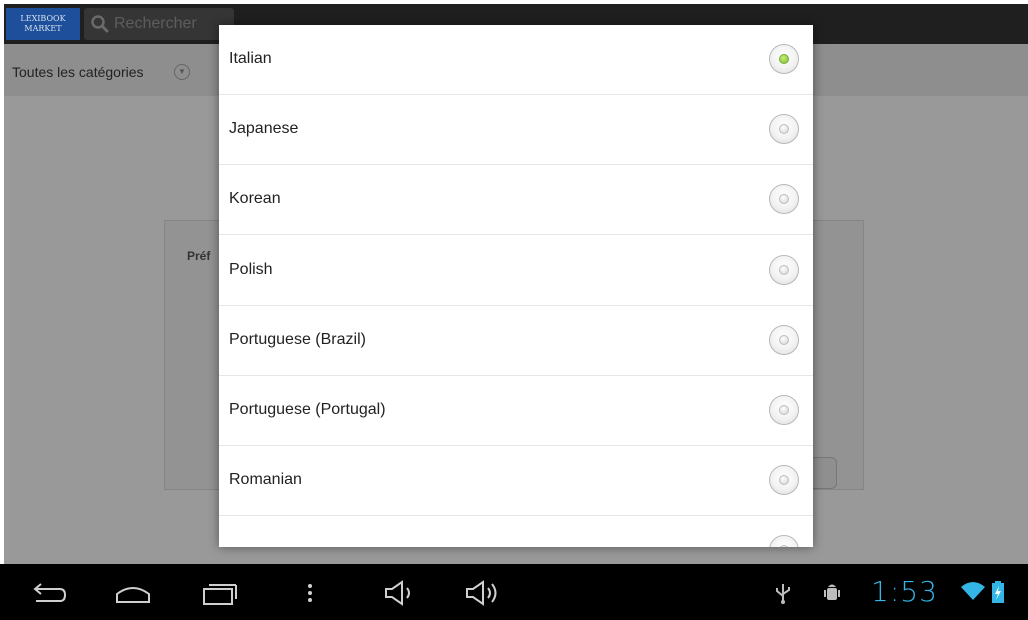  I want to click on language-option-label: Korean, so click(255, 198).